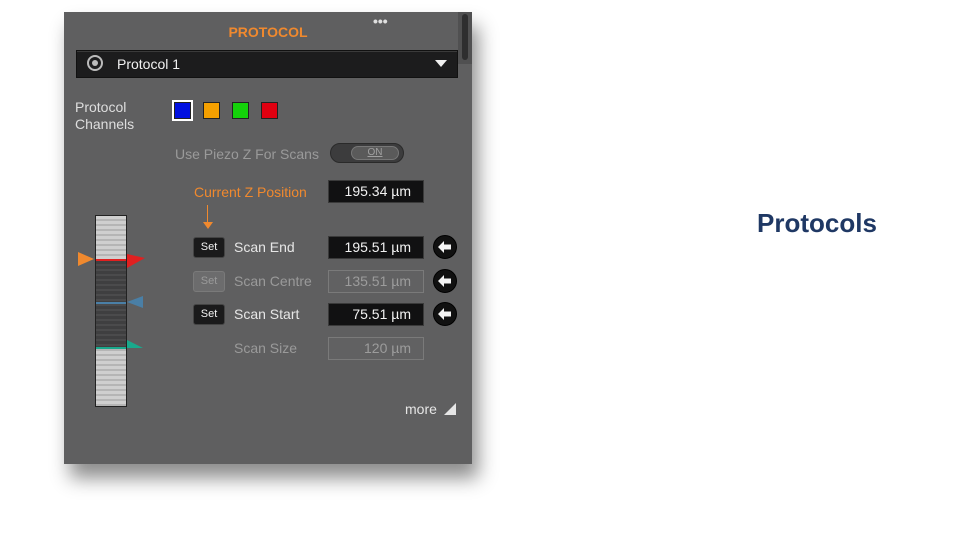 The height and width of the screenshot is (534, 964). What do you see at coordinates (264, 247) in the screenshot?
I see `scan-end-label: Scan End` at bounding box center [264, 247].